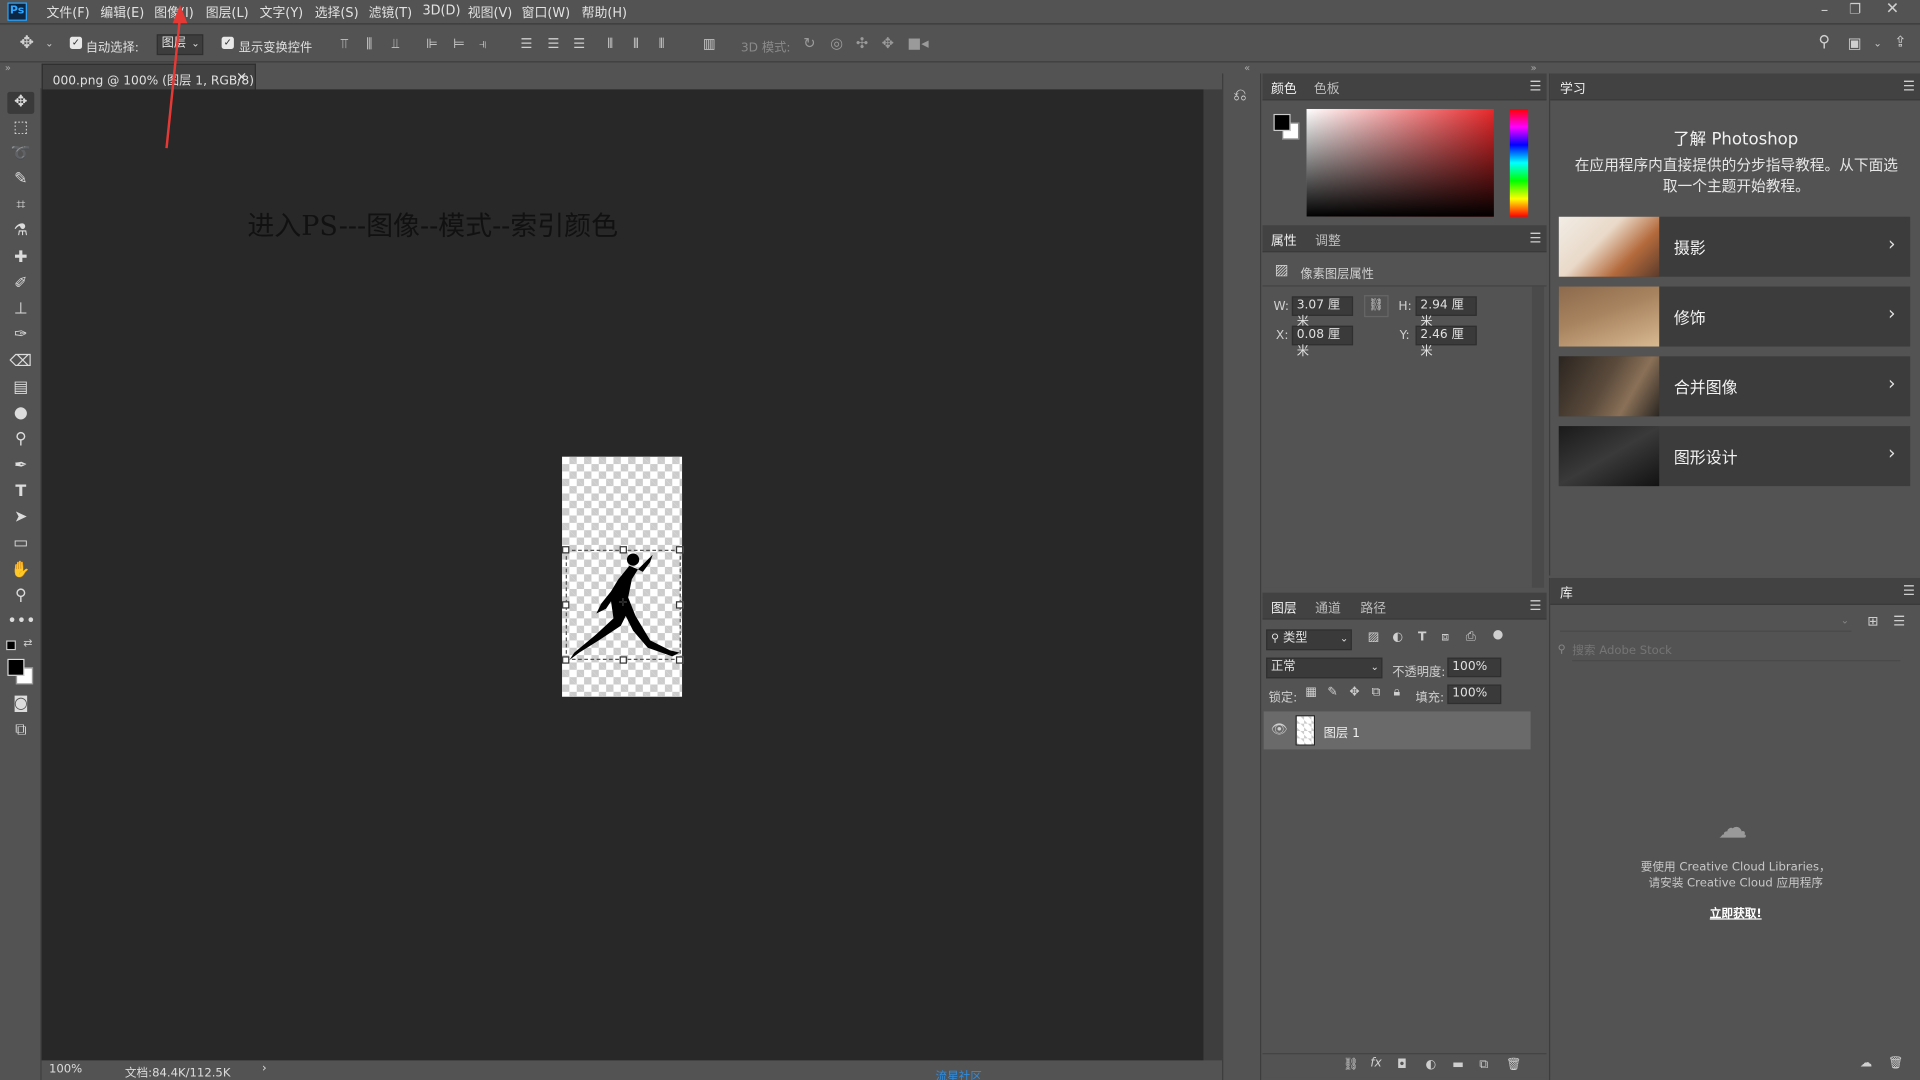 This screenshot has width=1920, height=1080. I want to click on document-tab: 000.png @ 100% (图层 1, RGB/8) ×, so click(148, 76).